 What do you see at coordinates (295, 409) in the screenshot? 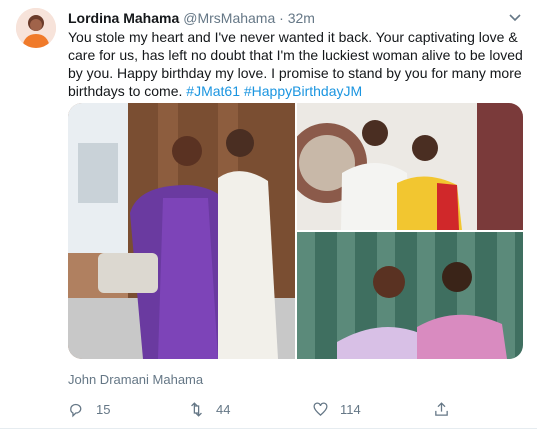
I see `tweet-actions: 15 44 114` at bounding box center [295, 409].